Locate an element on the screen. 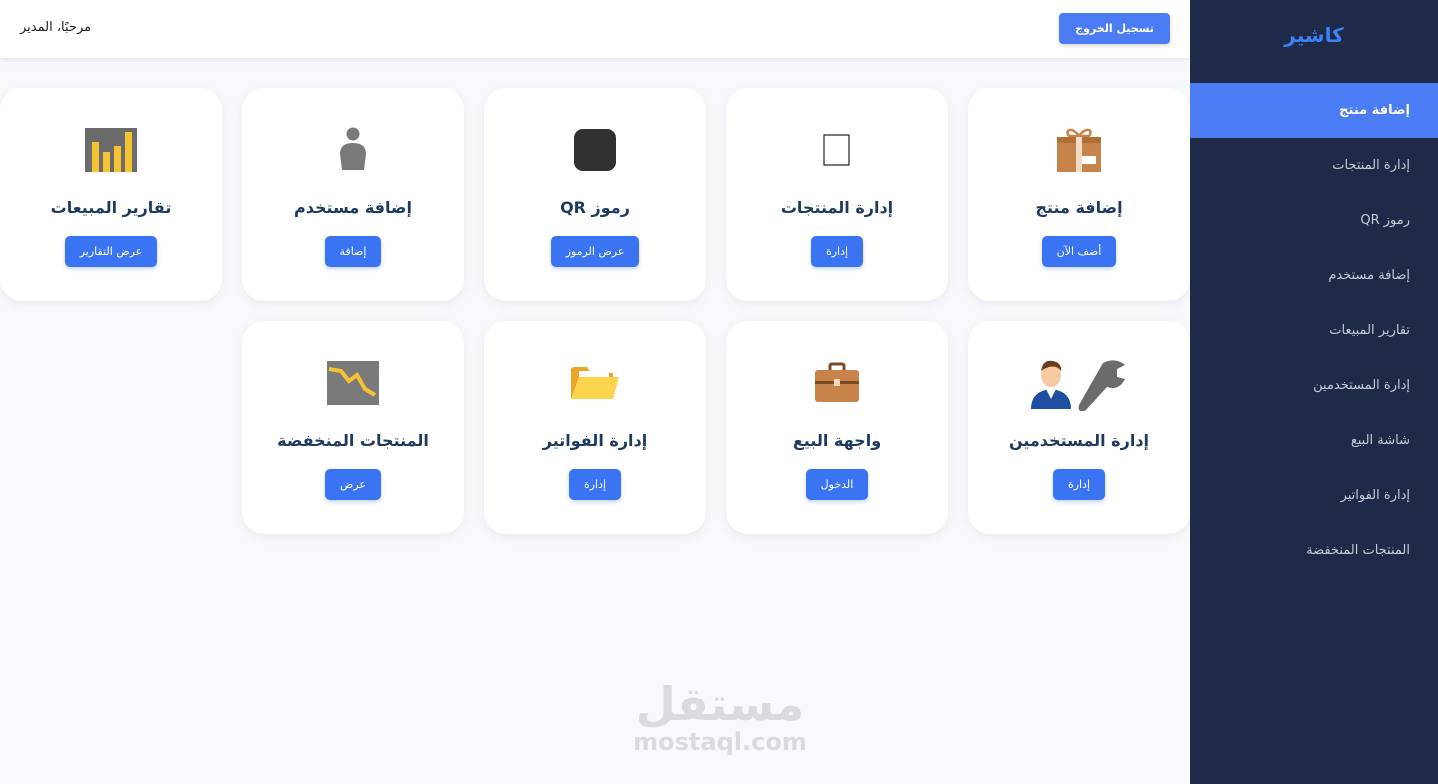  card-add-user: إضافة مستخدم إضافة is located at coordinates (353, 194).